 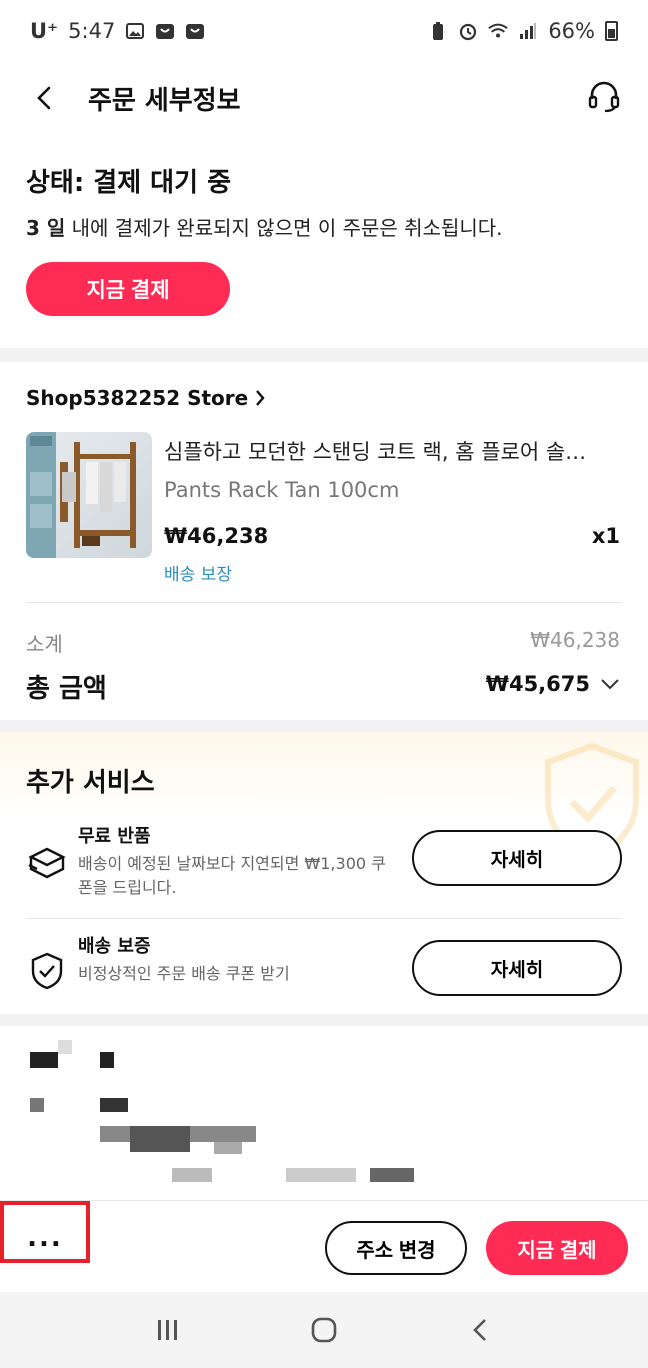 I want to click on total-value: ₩45,675, so click(x=537, y=684).